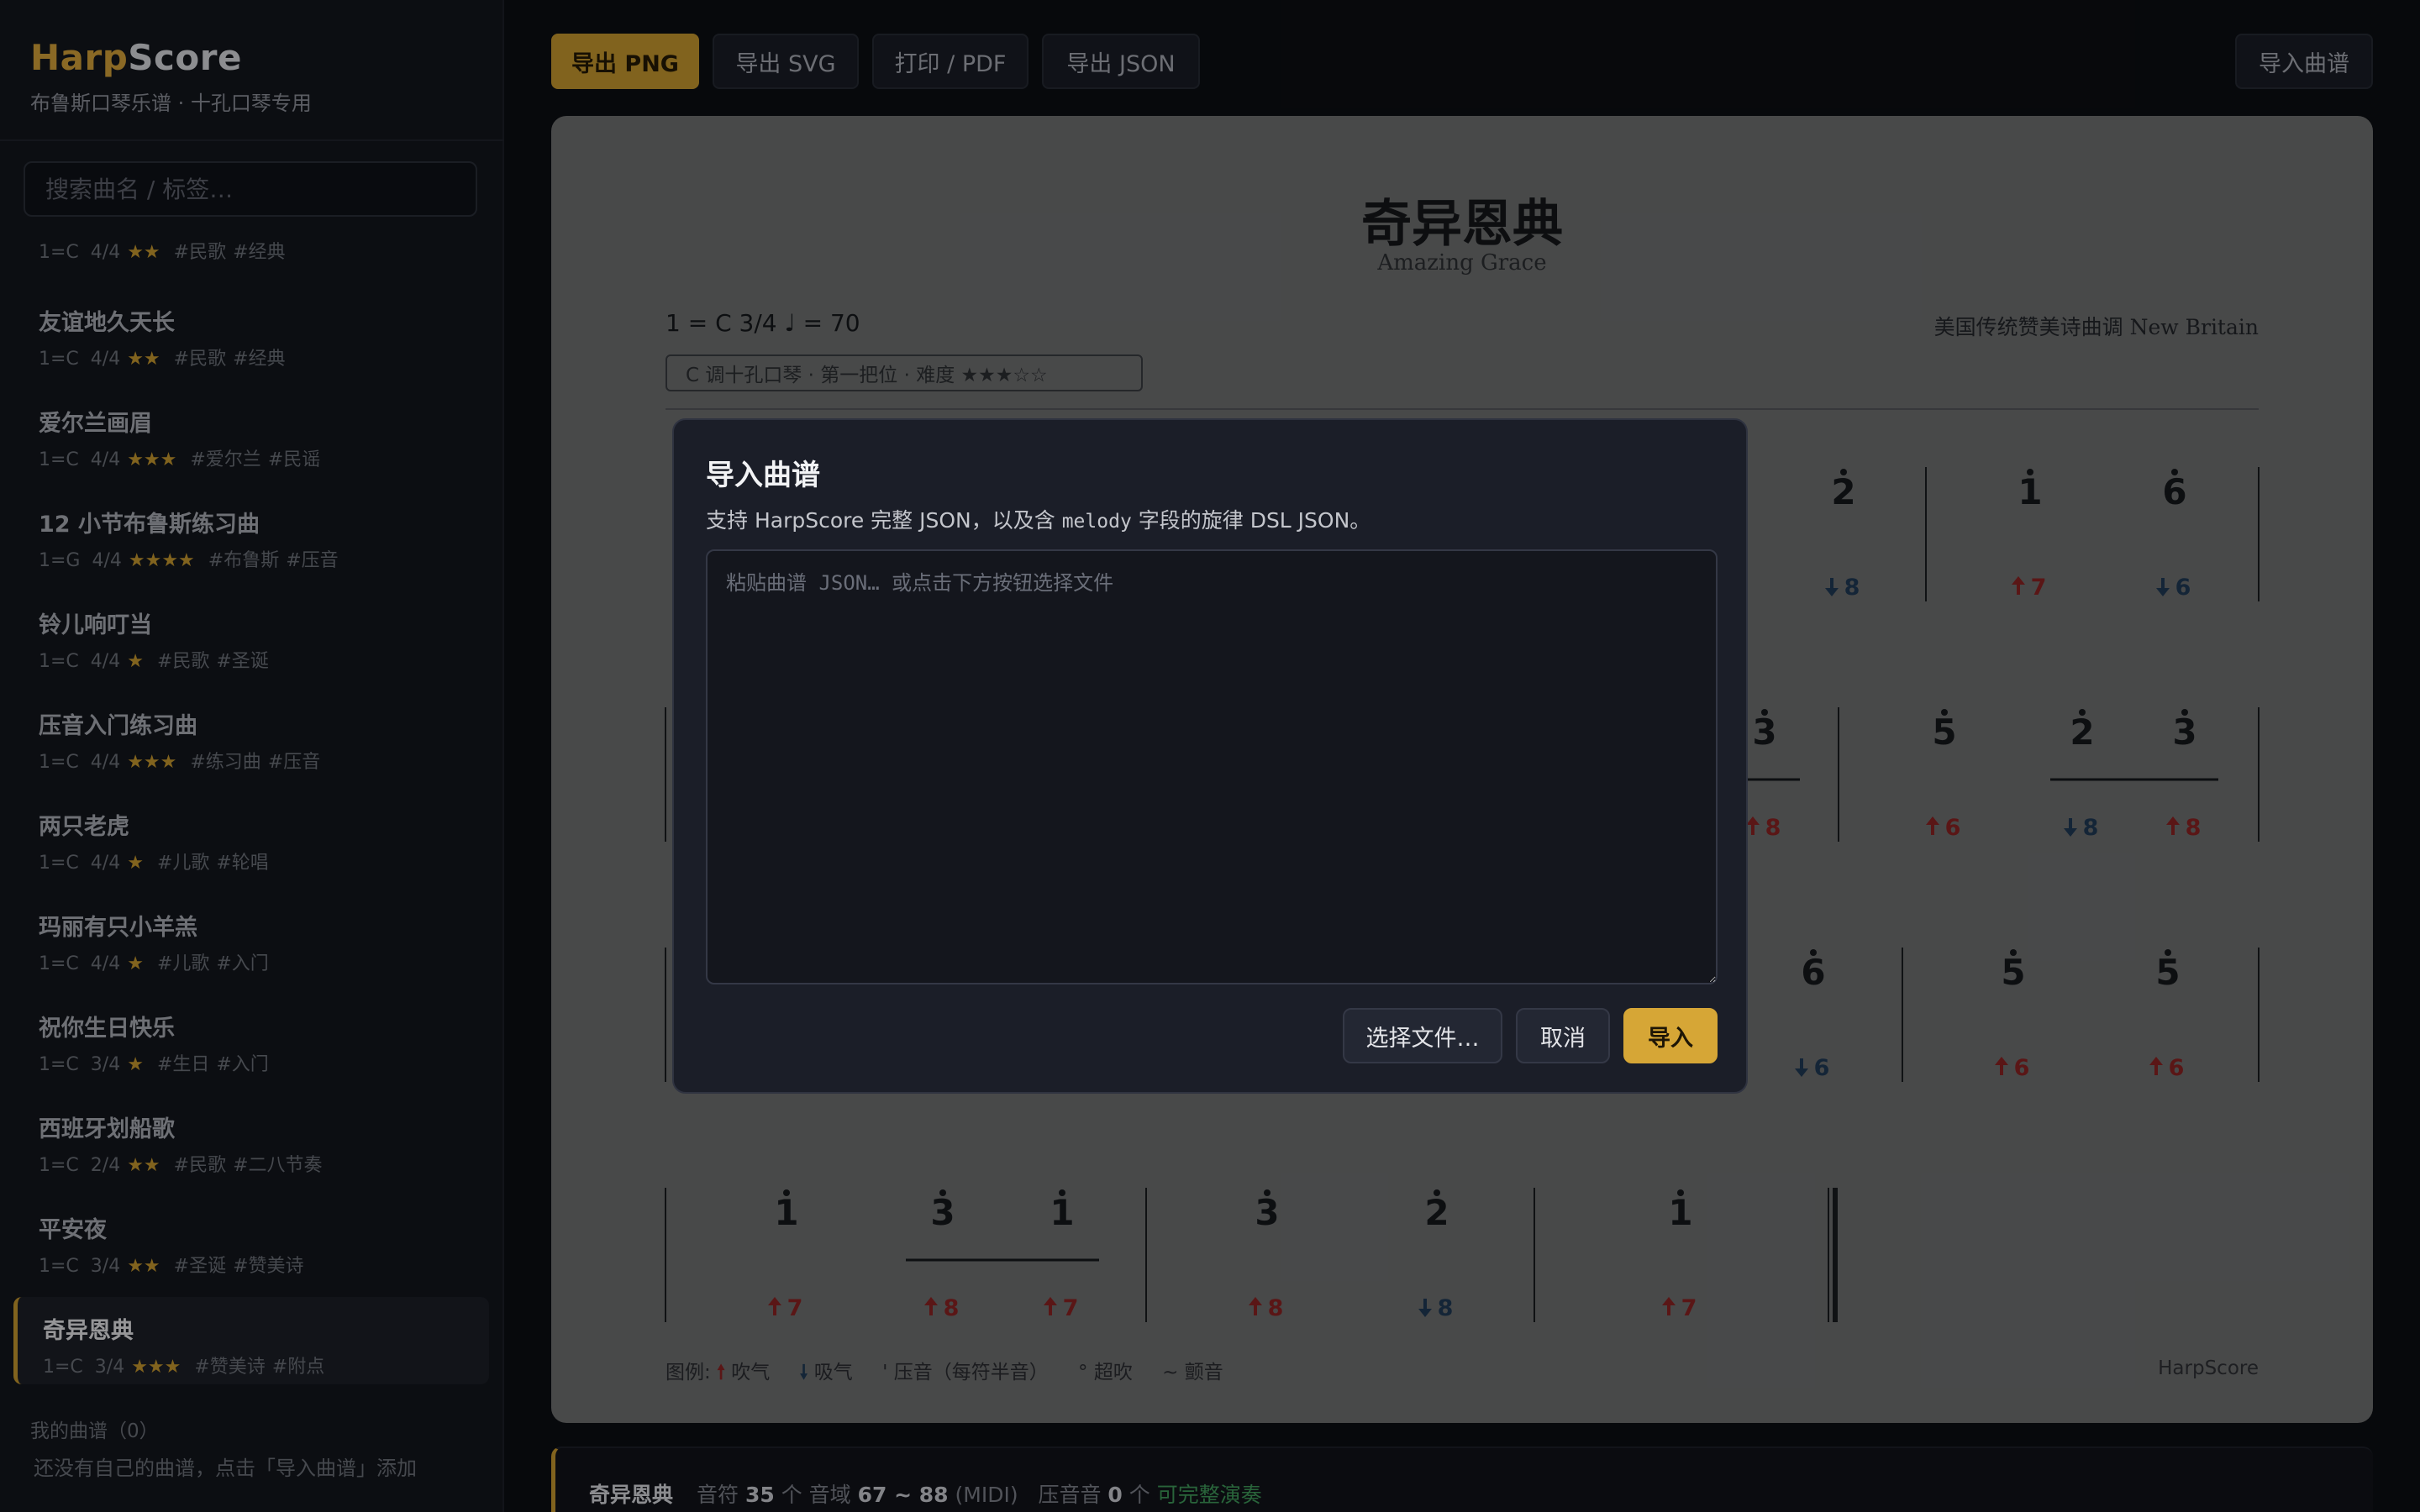 The height and width of the screenshot is (1512, 2420). I want to click on cancel-button: 取消, so click(1563, 1035).